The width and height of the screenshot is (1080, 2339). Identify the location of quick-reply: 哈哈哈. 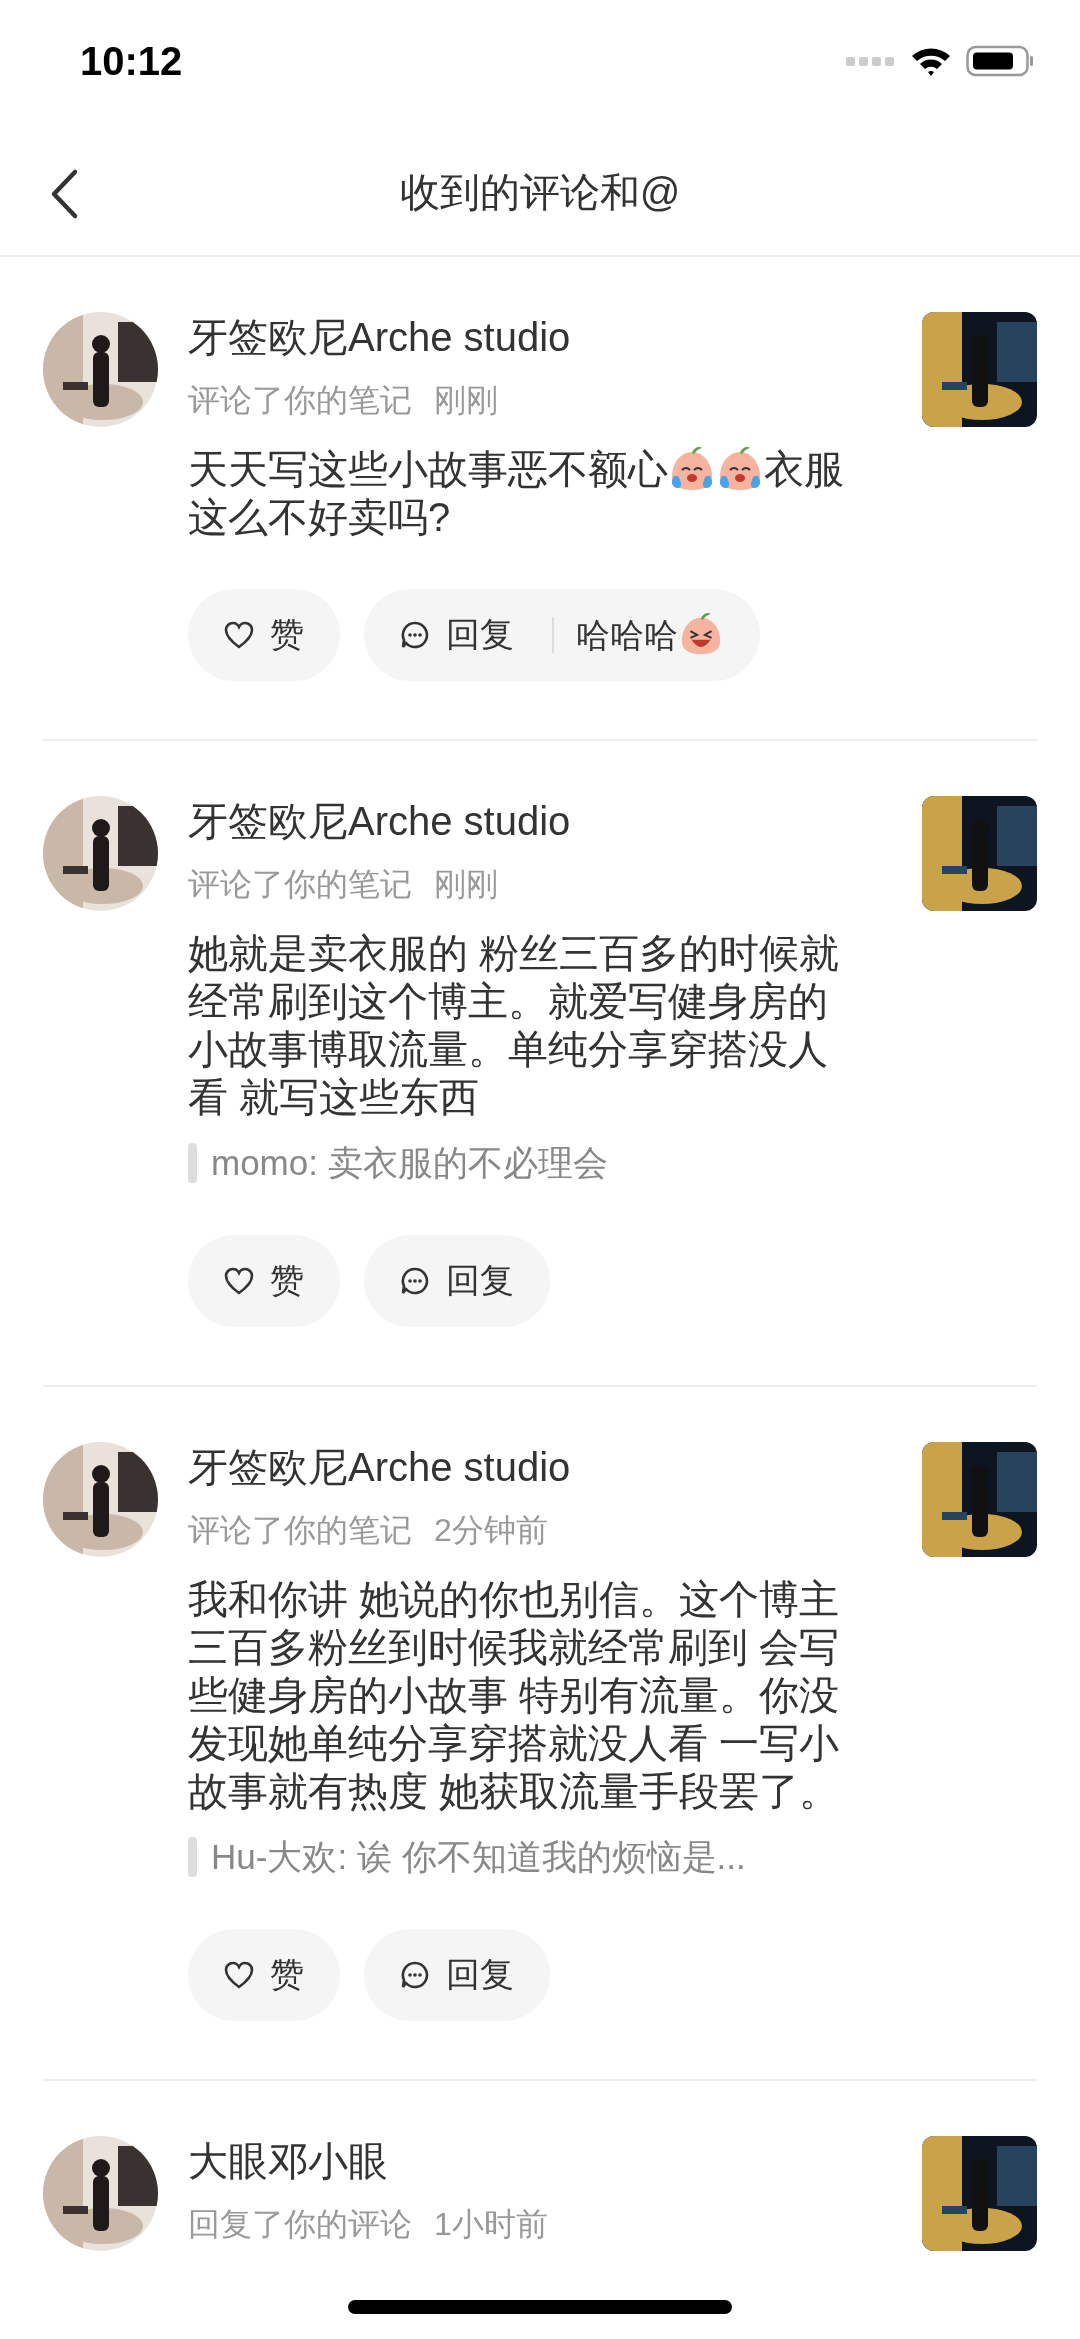
(650, 635).